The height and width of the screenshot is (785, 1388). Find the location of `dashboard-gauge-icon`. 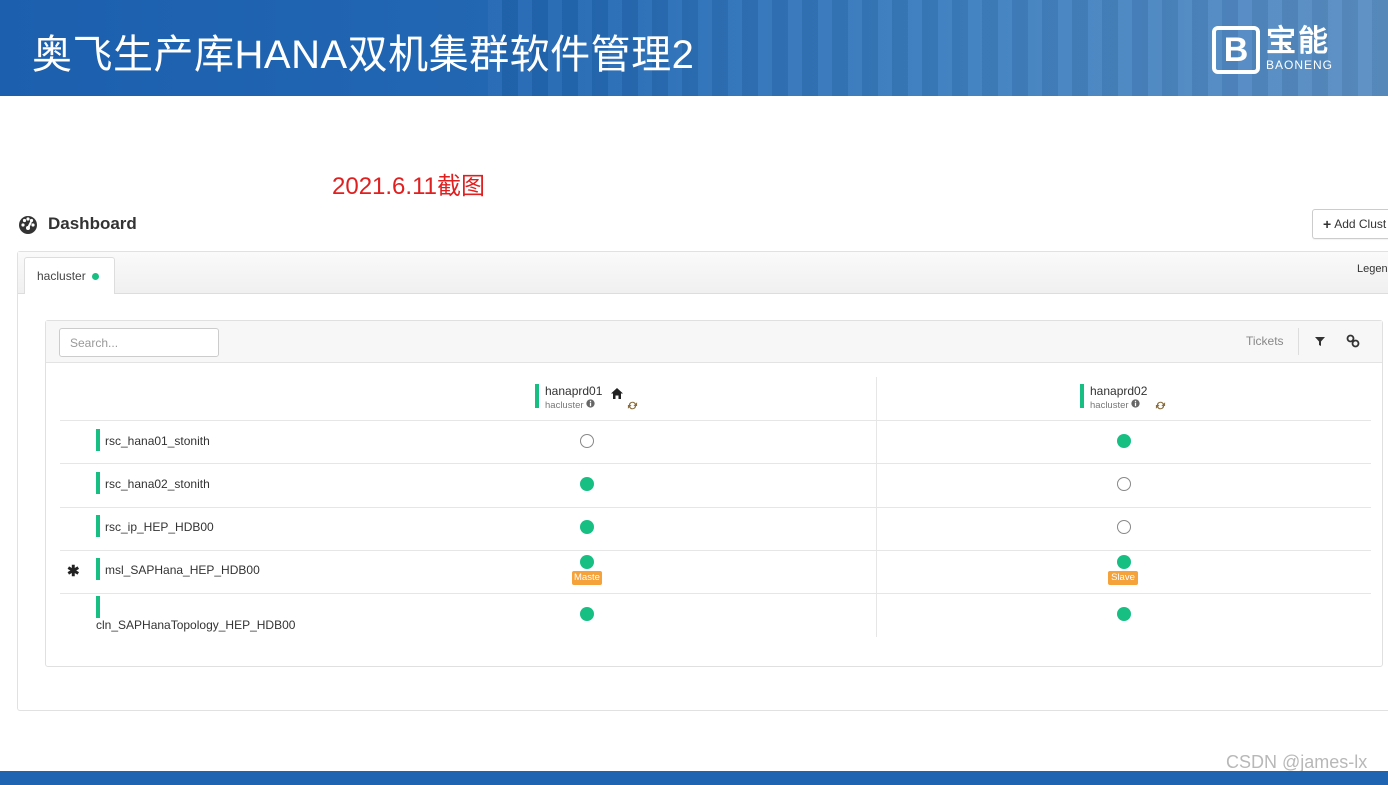

dashboard-gauge-icon is located at coordinates (28, 225).